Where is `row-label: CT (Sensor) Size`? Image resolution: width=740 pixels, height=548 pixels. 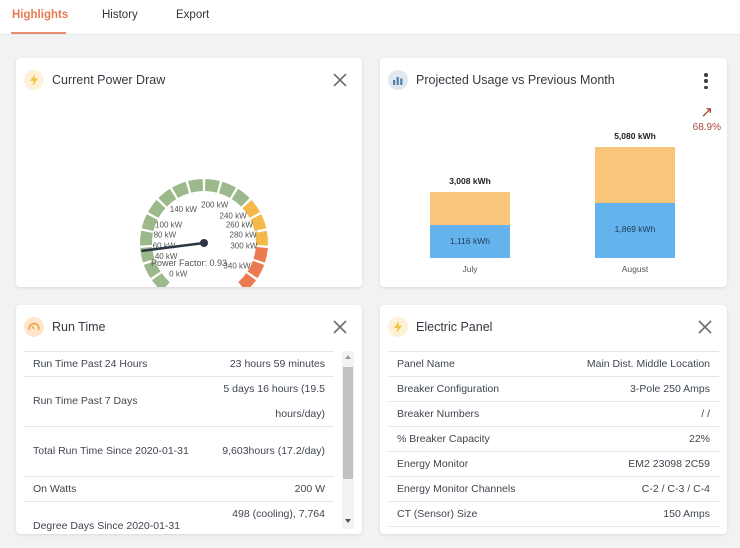
row-label: CT (Sensor) Size is located at coordinates (437, 514).